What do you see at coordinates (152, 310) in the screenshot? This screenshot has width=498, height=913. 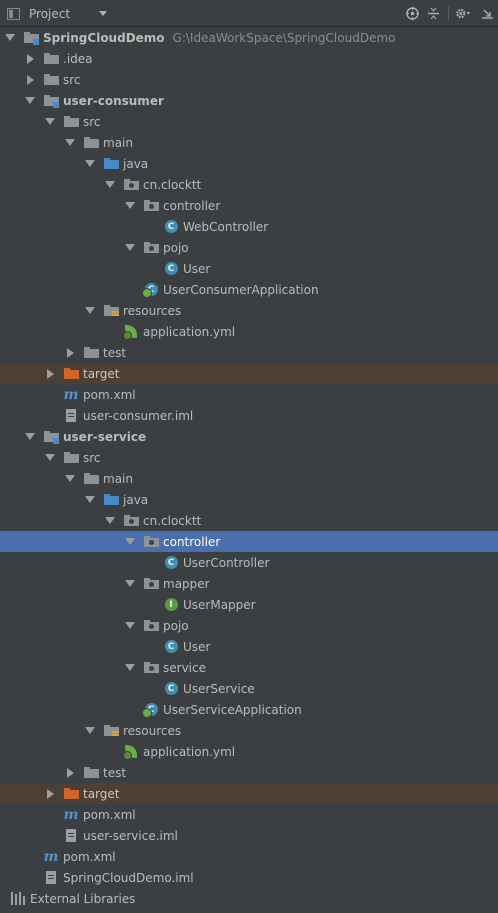 I see `tree-node-label: resources` at bounding box center [152, 310].